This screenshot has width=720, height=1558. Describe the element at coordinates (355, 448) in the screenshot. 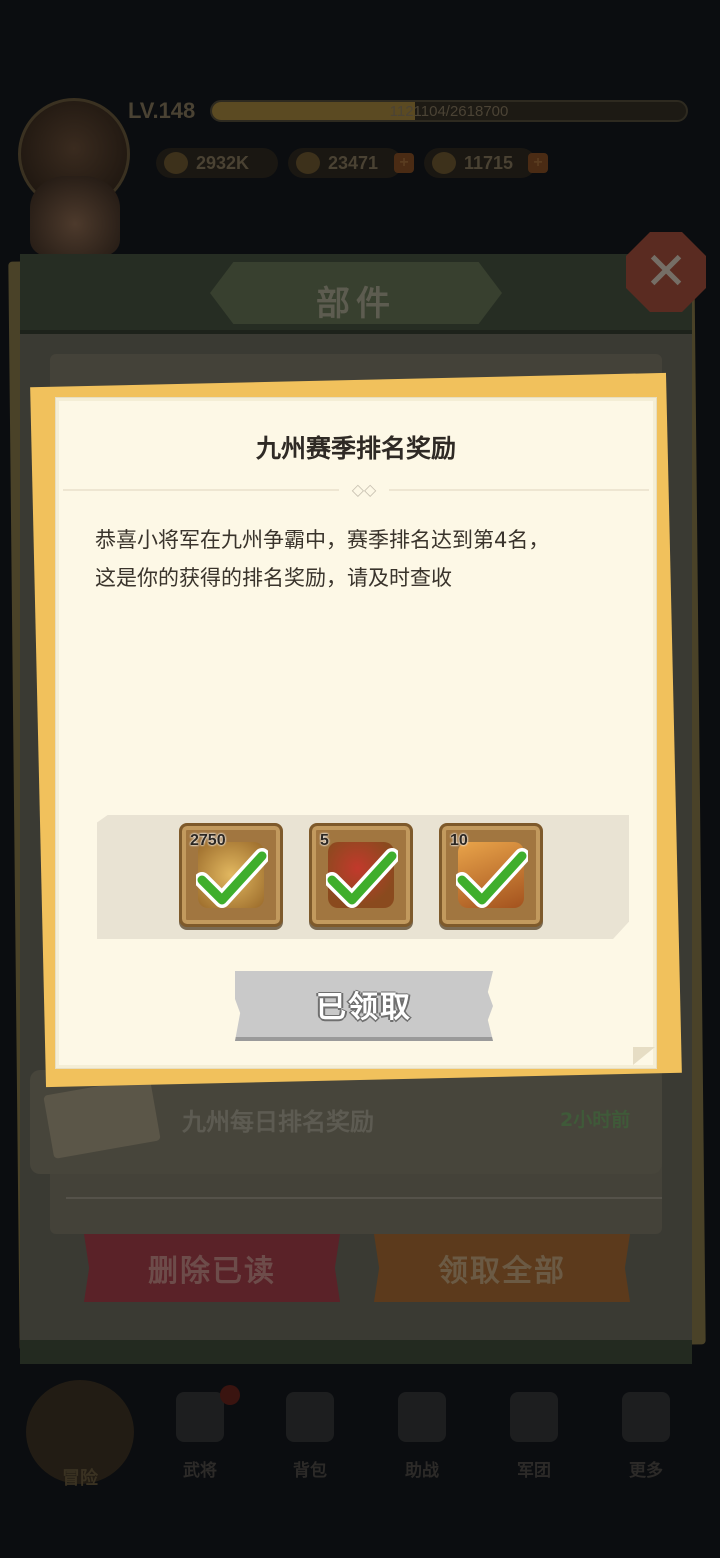

I see `dialog-title: 九州赛季排名奖励` at that location.